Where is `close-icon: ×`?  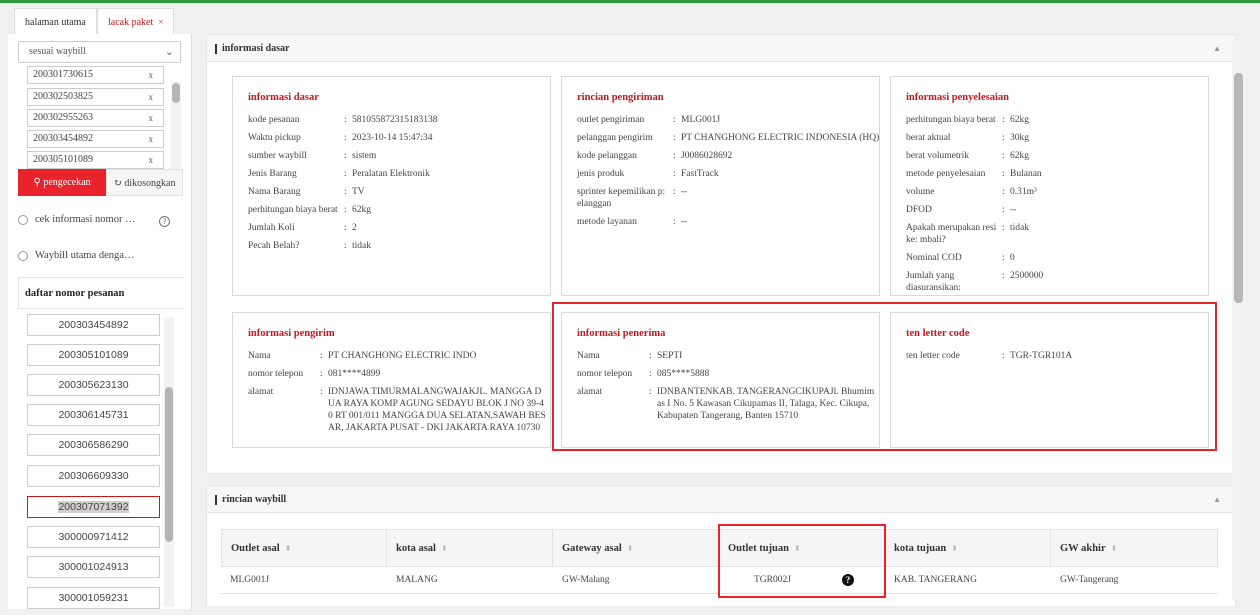 close-icon: × is located at coordinates (160, 22).